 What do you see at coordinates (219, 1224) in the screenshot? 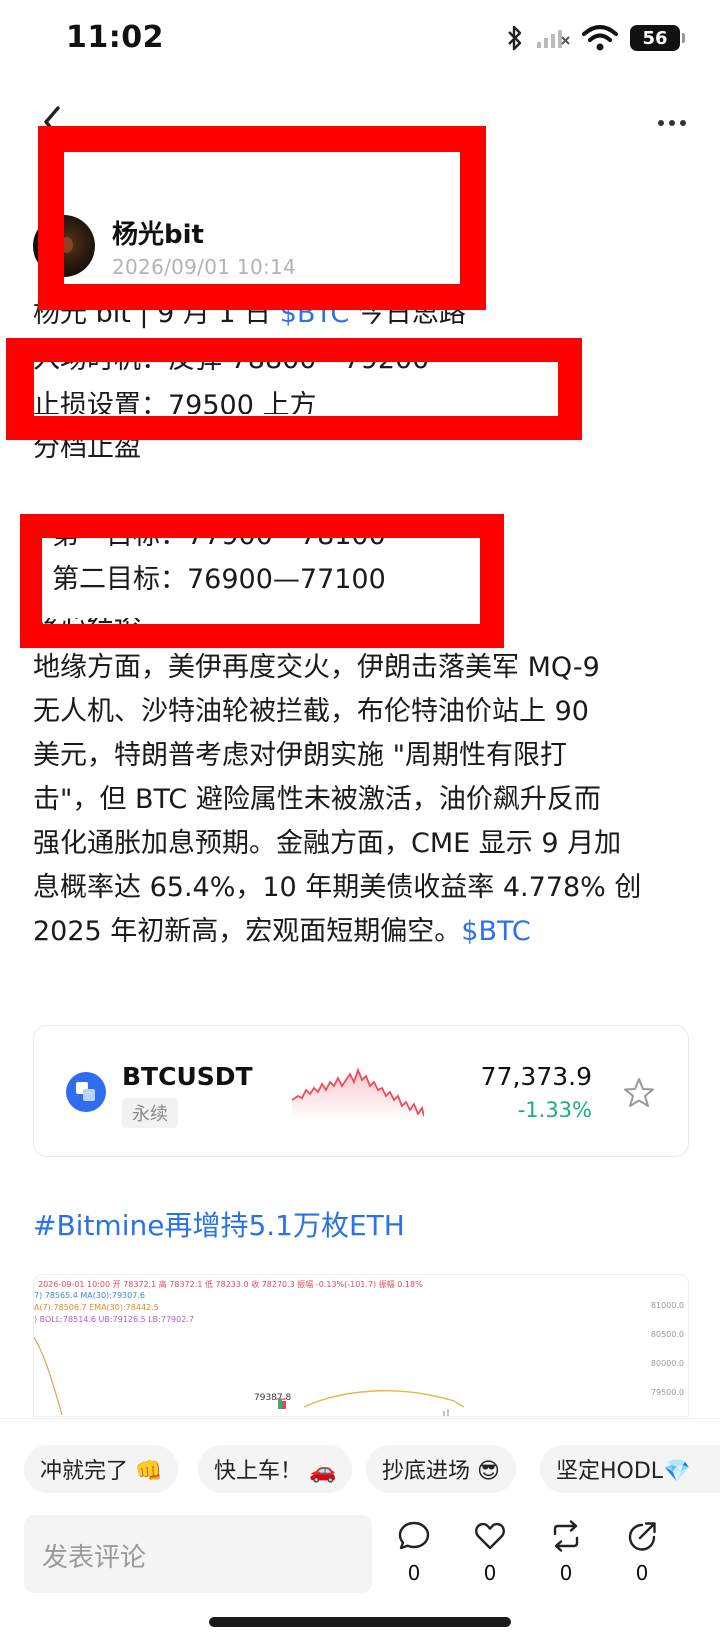
I see `topic-hashtag-link: #Bitmine再增持5.1万枚ETH` at bounding box center [219, 1224].